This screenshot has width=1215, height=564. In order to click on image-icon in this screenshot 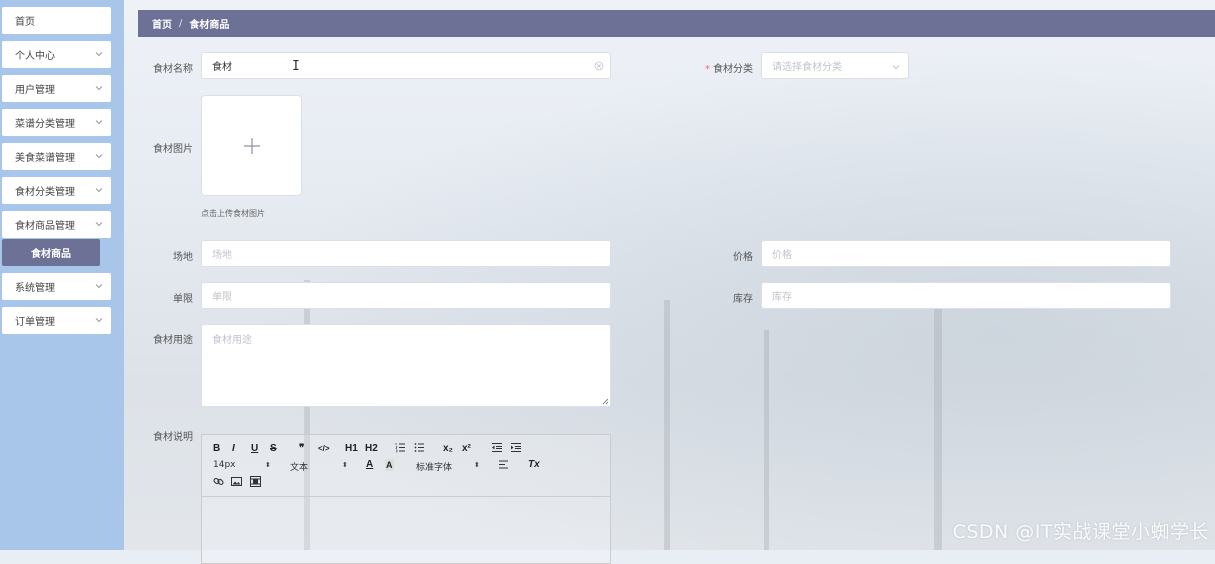, I will do `click(236, 481)`.